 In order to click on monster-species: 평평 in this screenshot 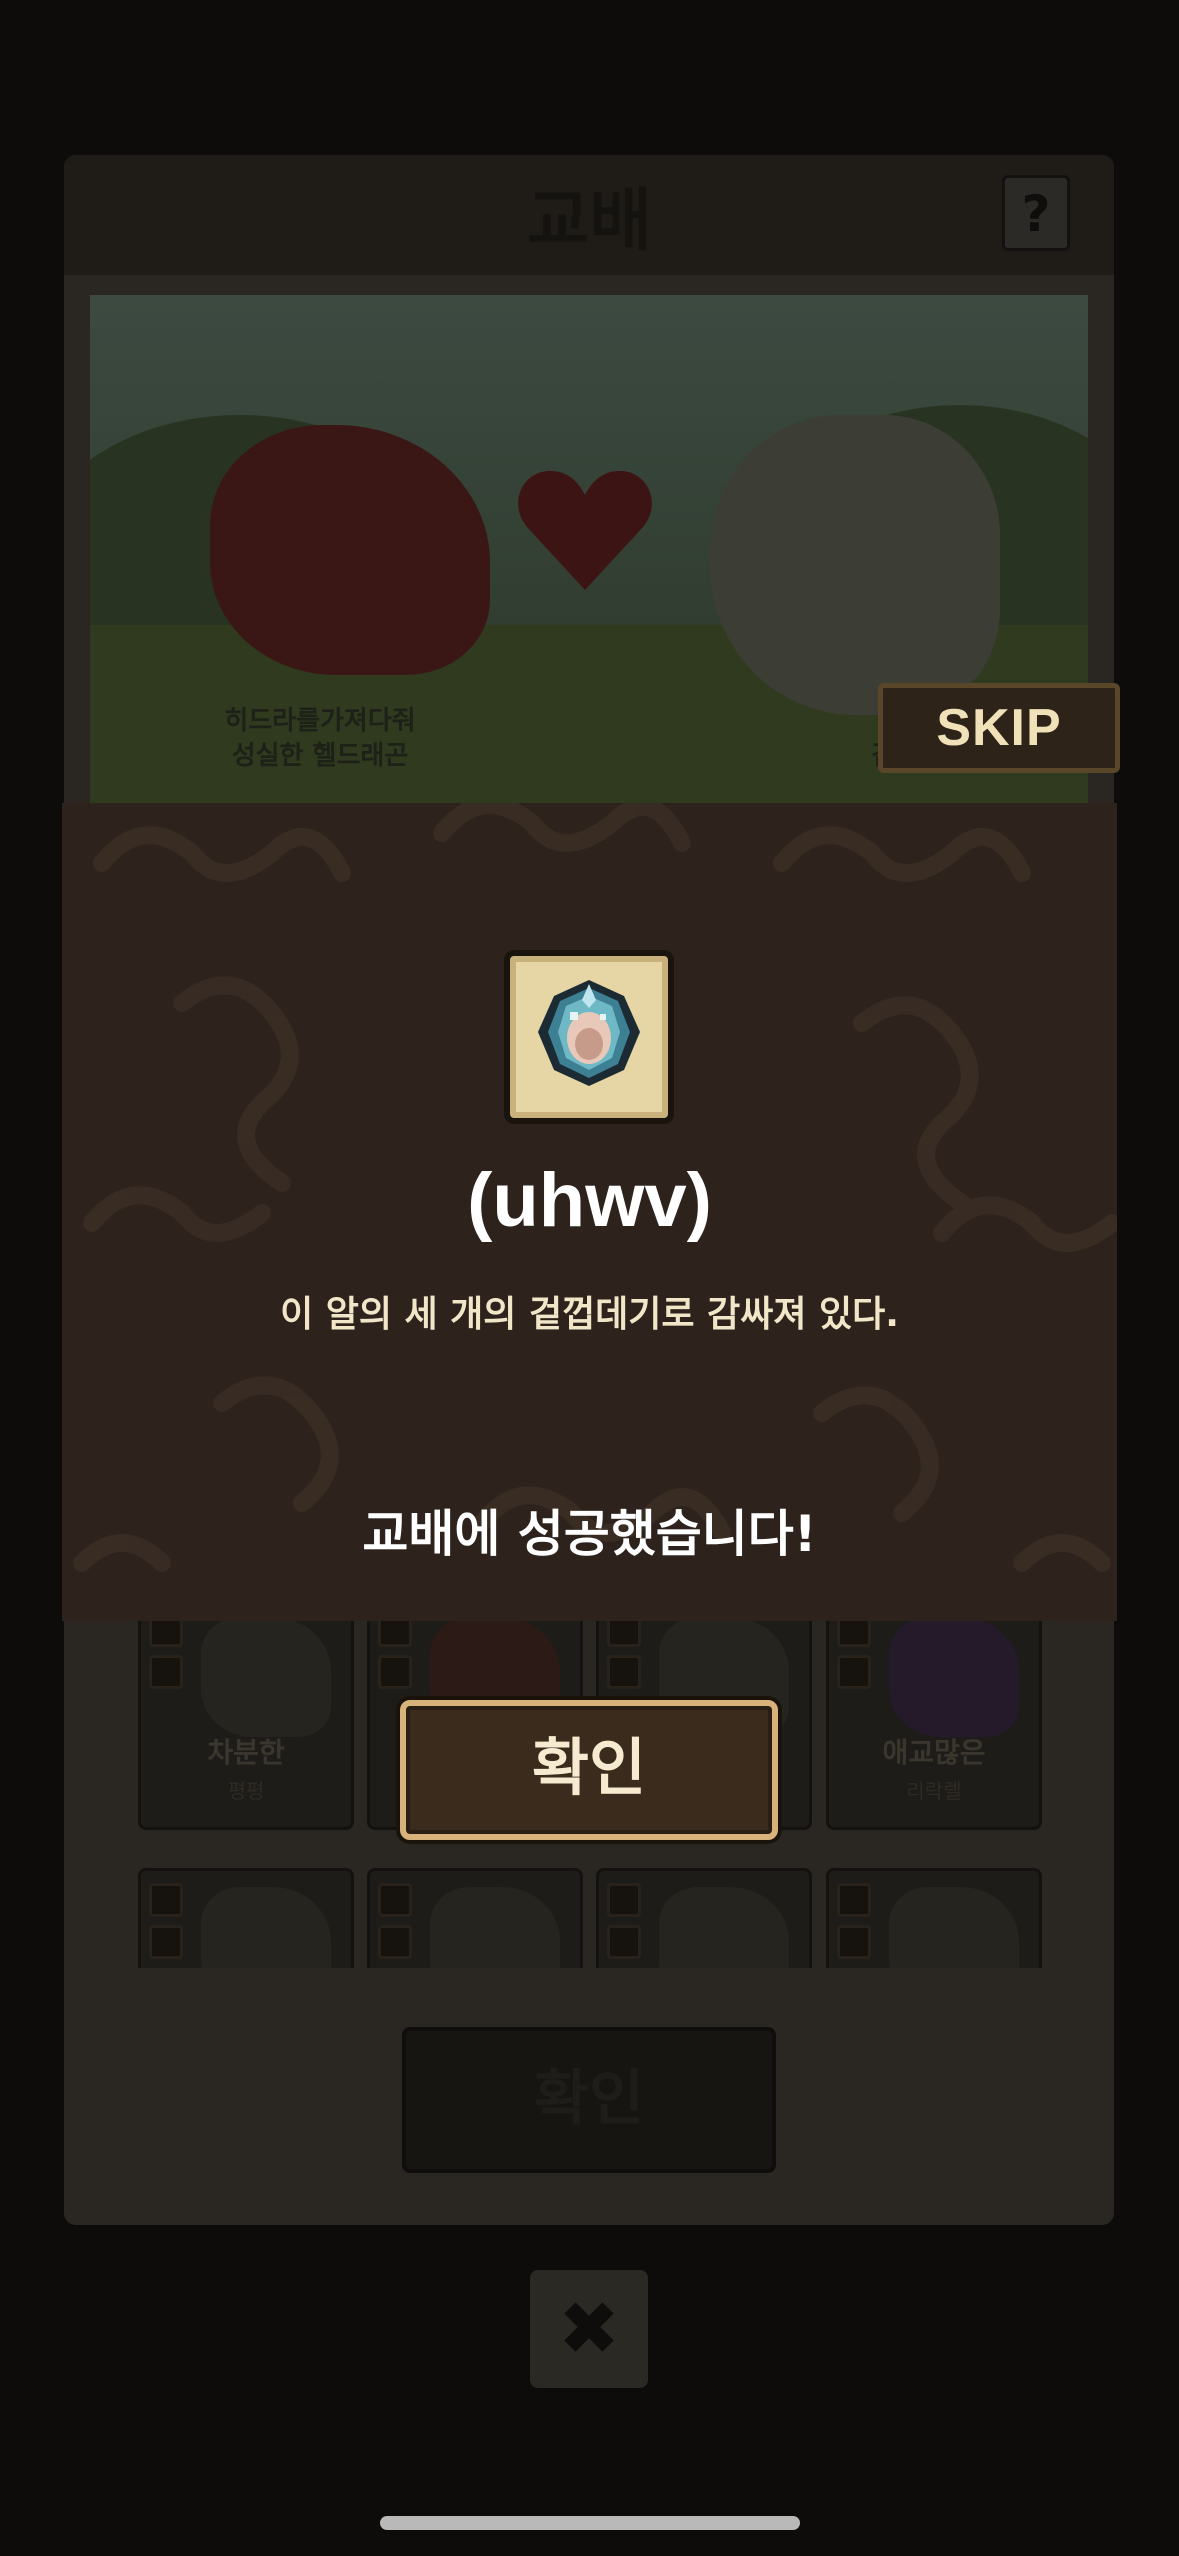, I will do `click(246, 1791)`.